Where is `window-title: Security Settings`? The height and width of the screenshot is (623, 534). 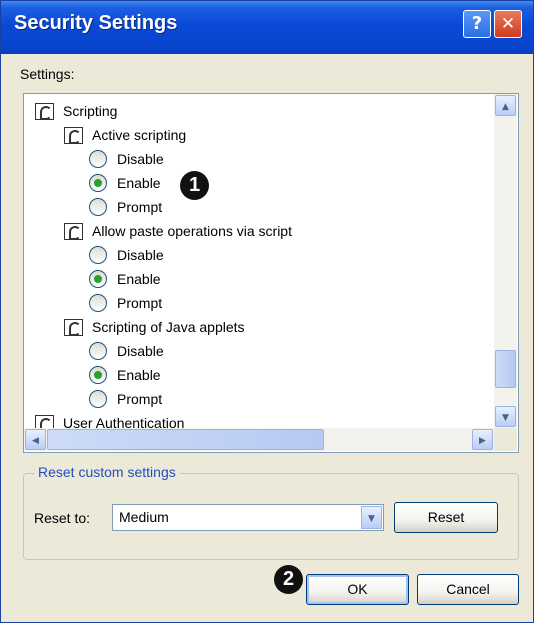
window-title: Security Settings is located at coordinates (96, 23).